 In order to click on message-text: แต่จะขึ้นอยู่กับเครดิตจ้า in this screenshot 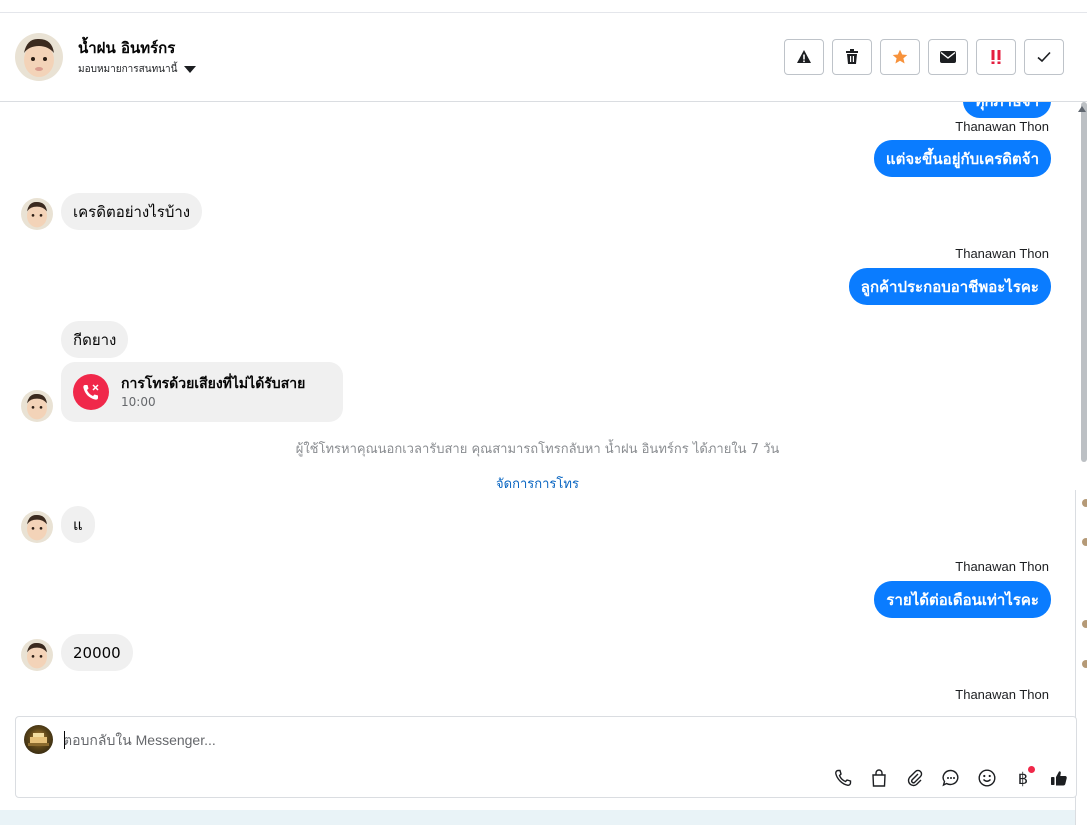, I will do `click(962, 158)`.